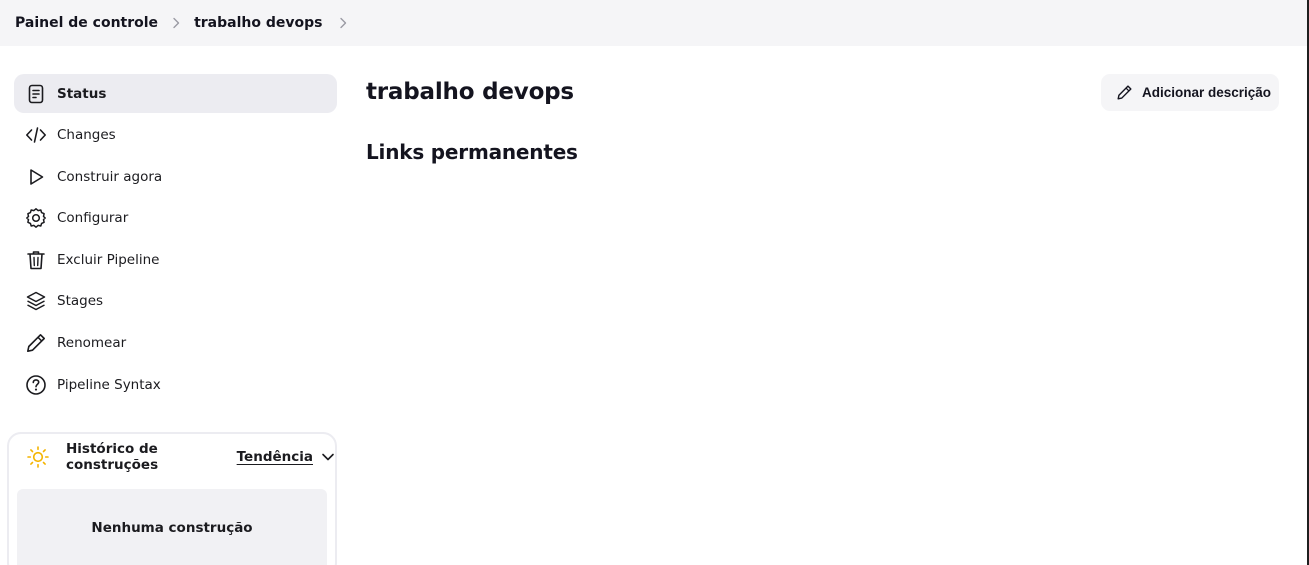 This screenshot has width=1309, height=565. I want to click on sidebar-item-label: Construir agora, so click(110, 176).